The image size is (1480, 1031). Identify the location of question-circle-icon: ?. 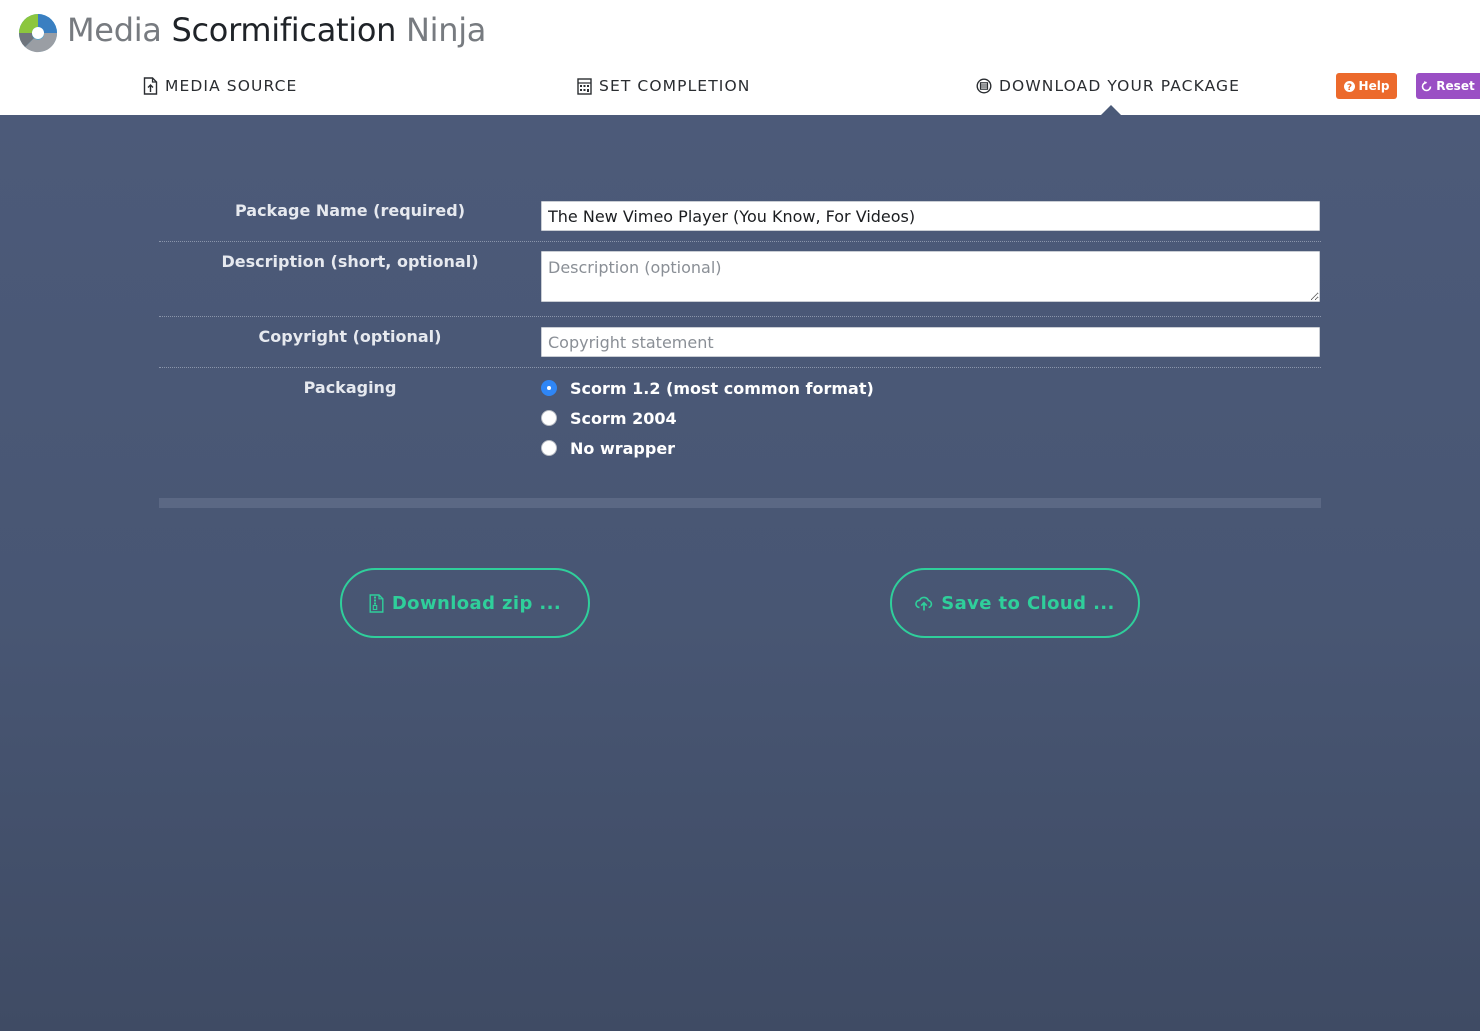
(1349, 86).